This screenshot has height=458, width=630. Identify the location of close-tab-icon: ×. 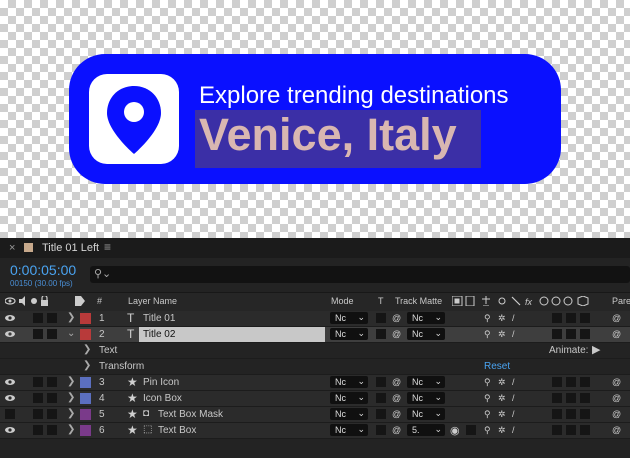
(12, 248).